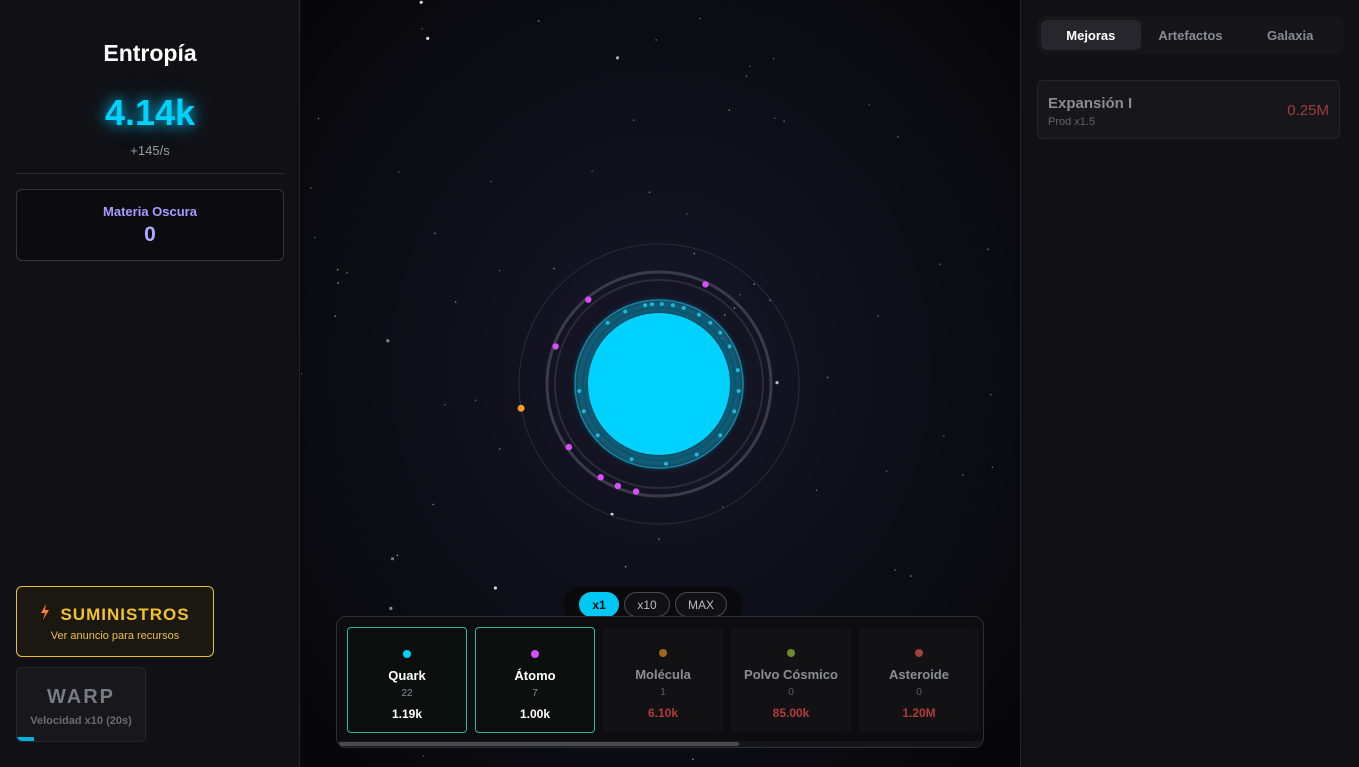 Image resolution: width=1359 pixels, height=767 pixels. What do you see at coordinates (150, 150) in the screenshot?
I see `entropy-rate: +145/s` at bounding box center [150, 150].